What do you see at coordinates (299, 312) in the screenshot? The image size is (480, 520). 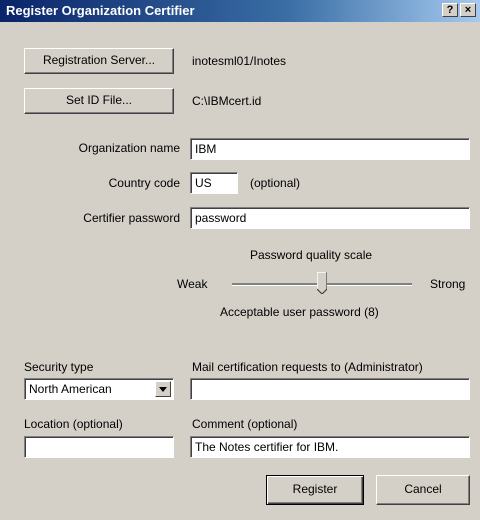 I see `password-quality-status: Acceptable user password (8)` at bounding box center [299, 312].